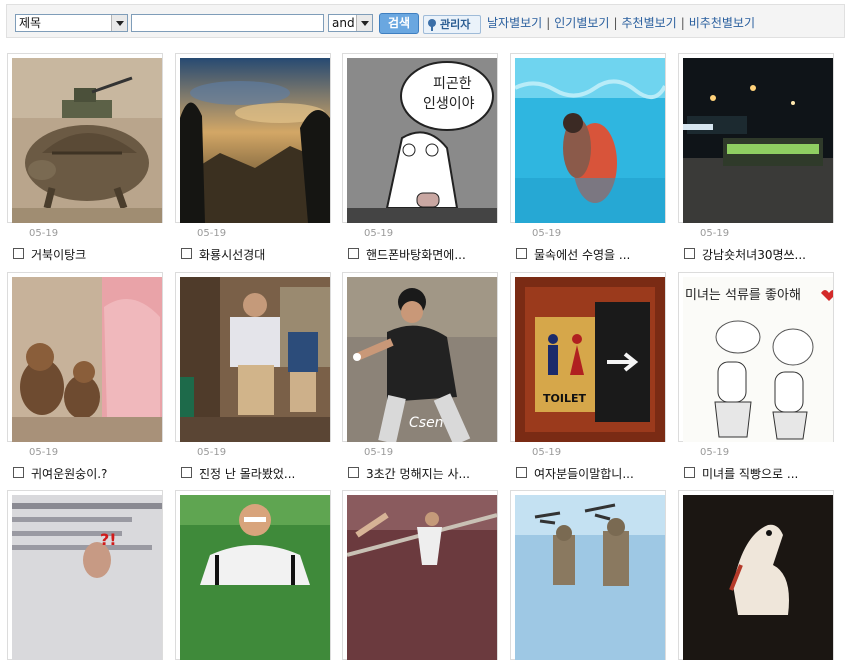 The height and width of the screenshot is (660, 851). What do you see at coordinates (87, 359) in the screenshot?
I see `thumbnail-monkeys` at bounding box center [87, 359].